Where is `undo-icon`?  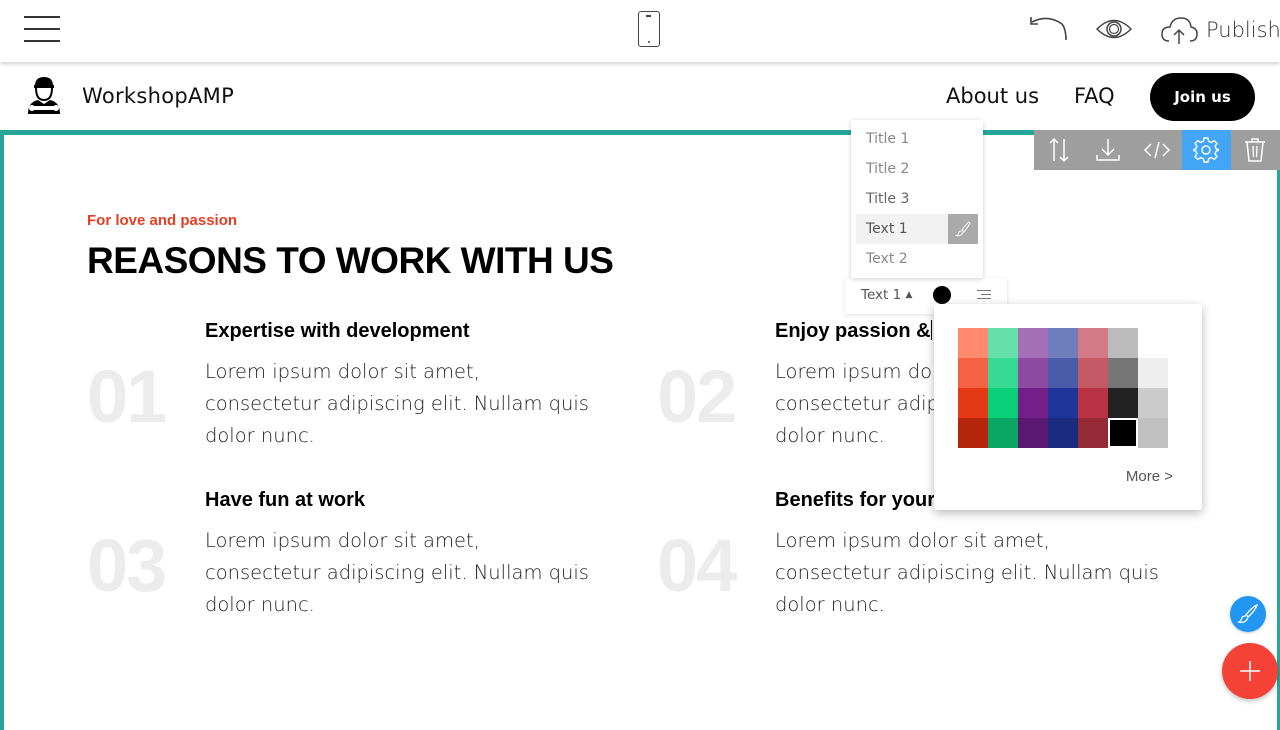 undo-icon is located at coordinates (1048, 31).